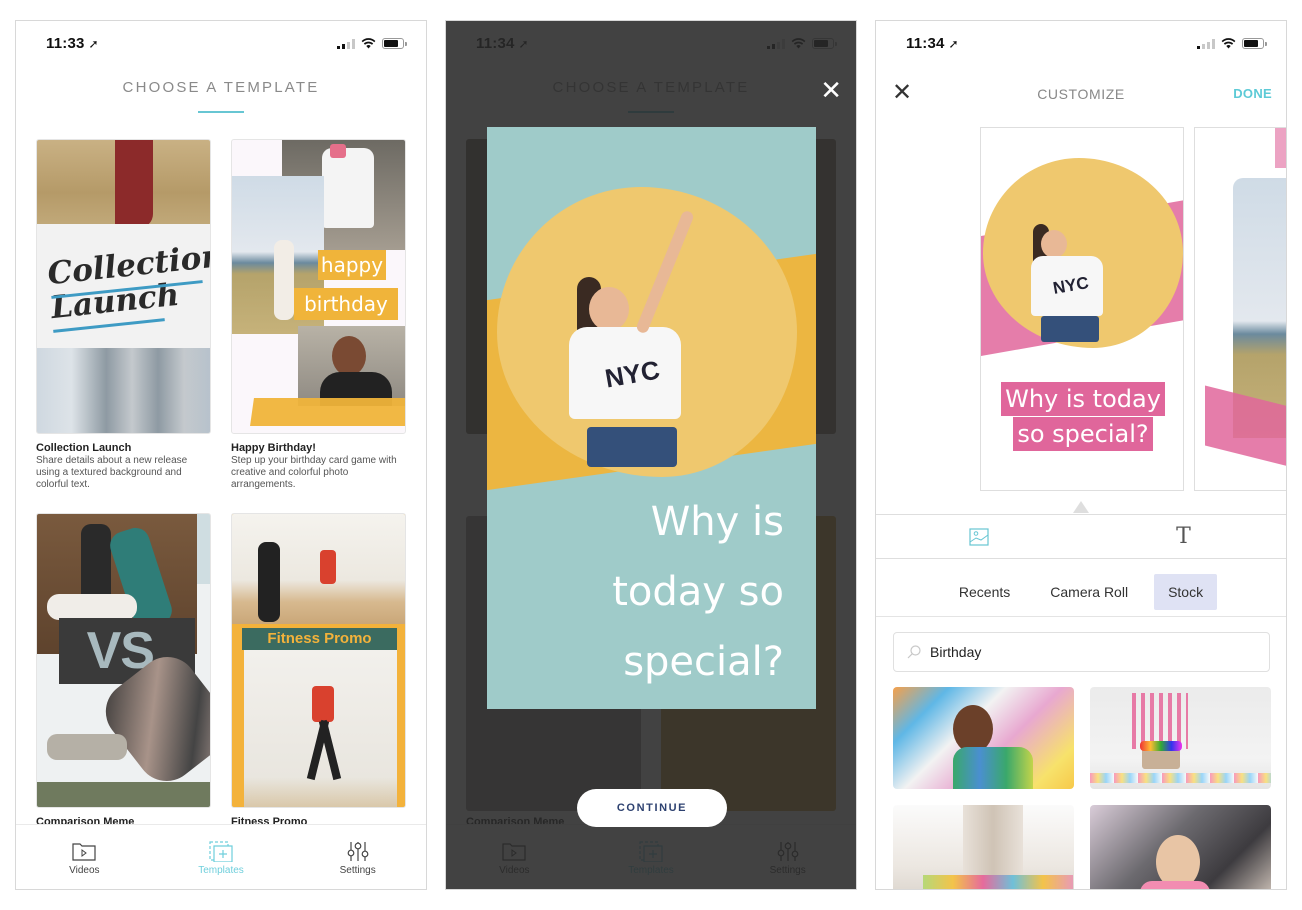  What do you see at coordinates (1186, 591) in the screenshot?
I see `tab-stock: Stock` at bounding box center [1186, 591].